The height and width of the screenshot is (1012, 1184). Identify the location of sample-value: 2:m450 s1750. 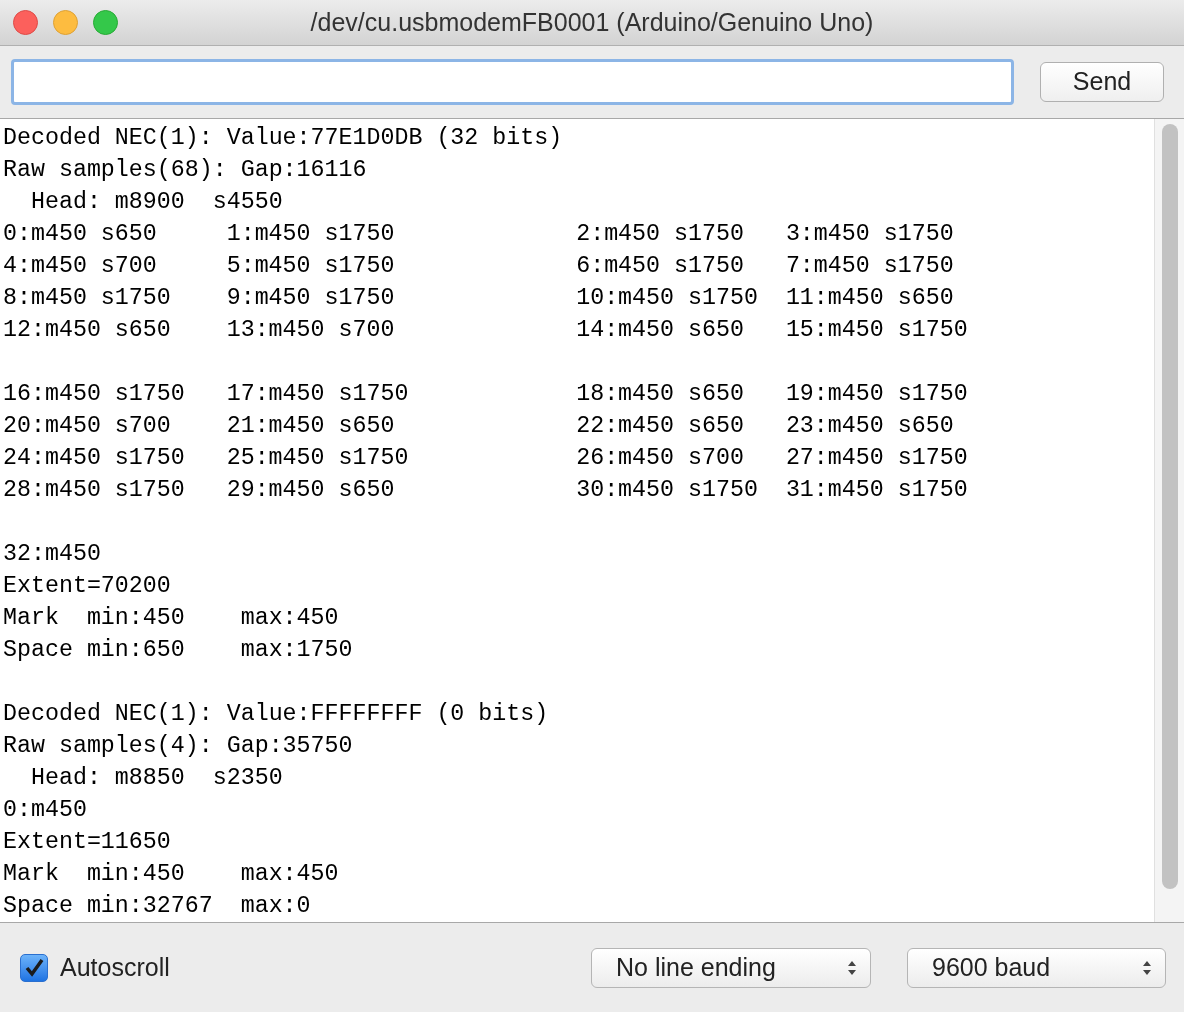
(660, 234).